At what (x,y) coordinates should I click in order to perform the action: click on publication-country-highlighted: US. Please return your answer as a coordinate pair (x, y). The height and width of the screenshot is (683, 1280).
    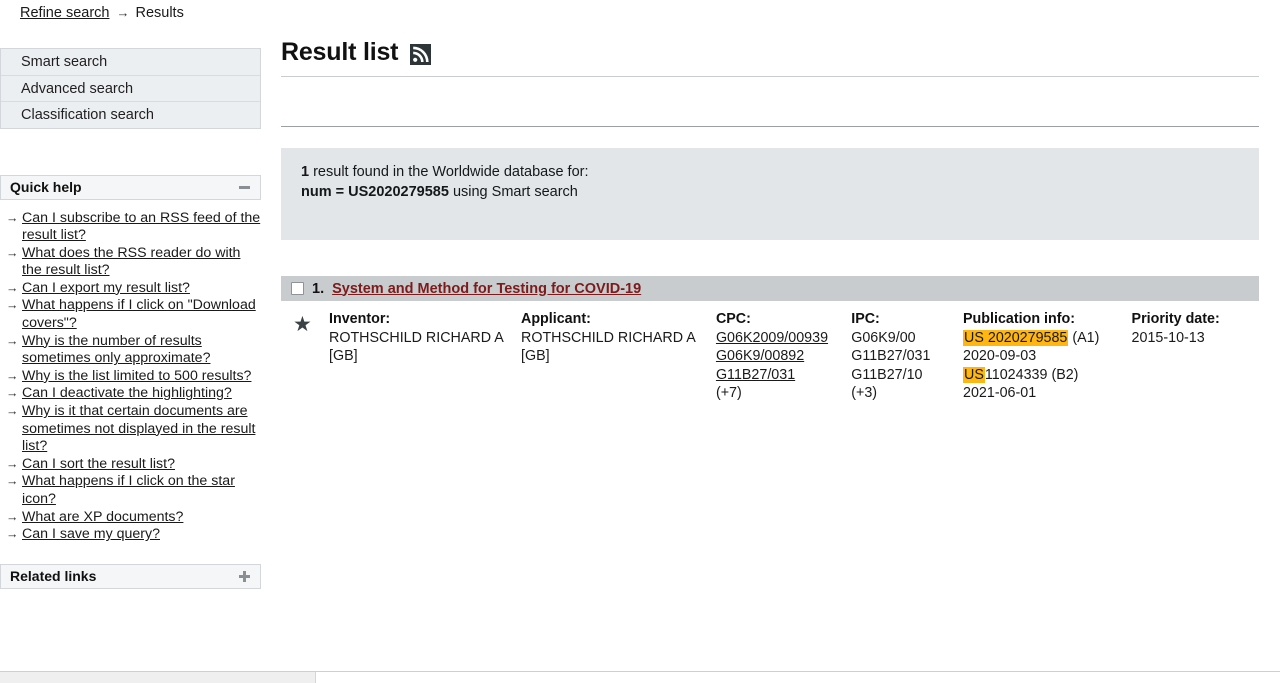
    Looking at the image, I should click on (974, 374).